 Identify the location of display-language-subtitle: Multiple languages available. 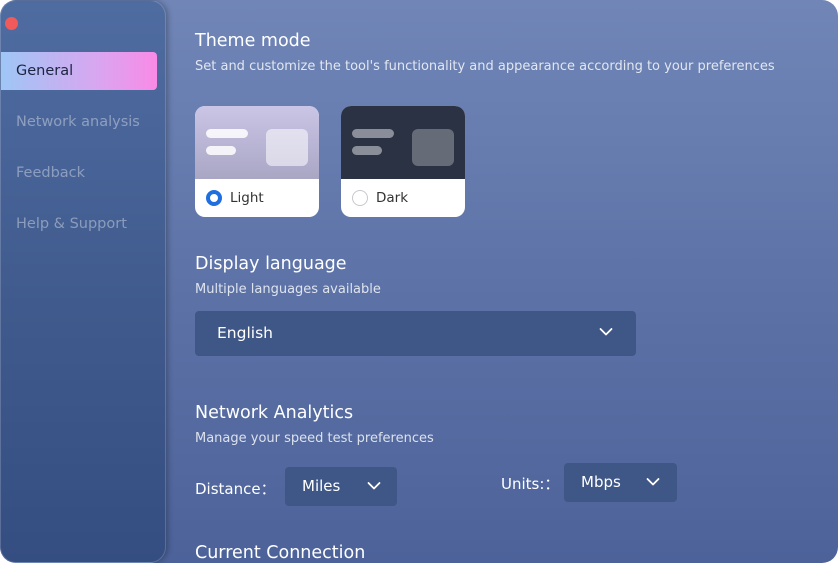
(288, 289).